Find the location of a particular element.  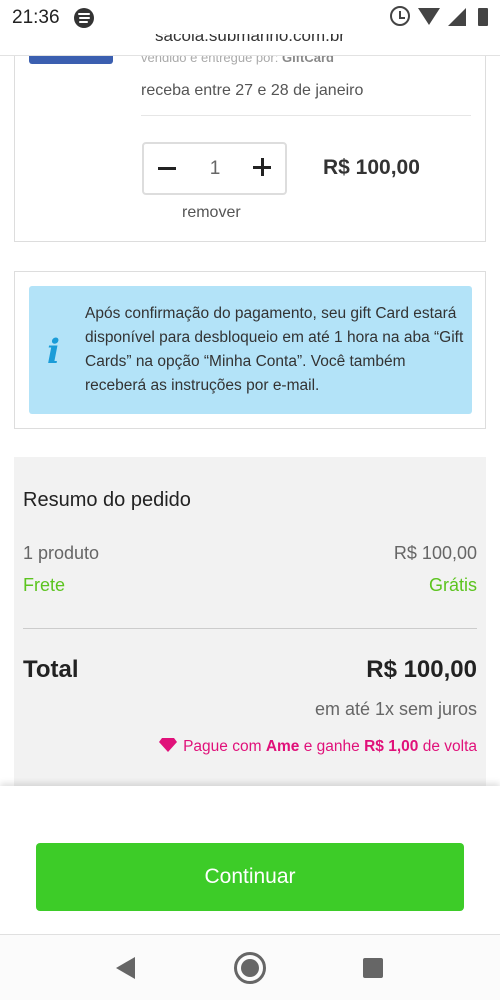

products-subtotal: R$ 100,00 is located at coordinates (435, 553).